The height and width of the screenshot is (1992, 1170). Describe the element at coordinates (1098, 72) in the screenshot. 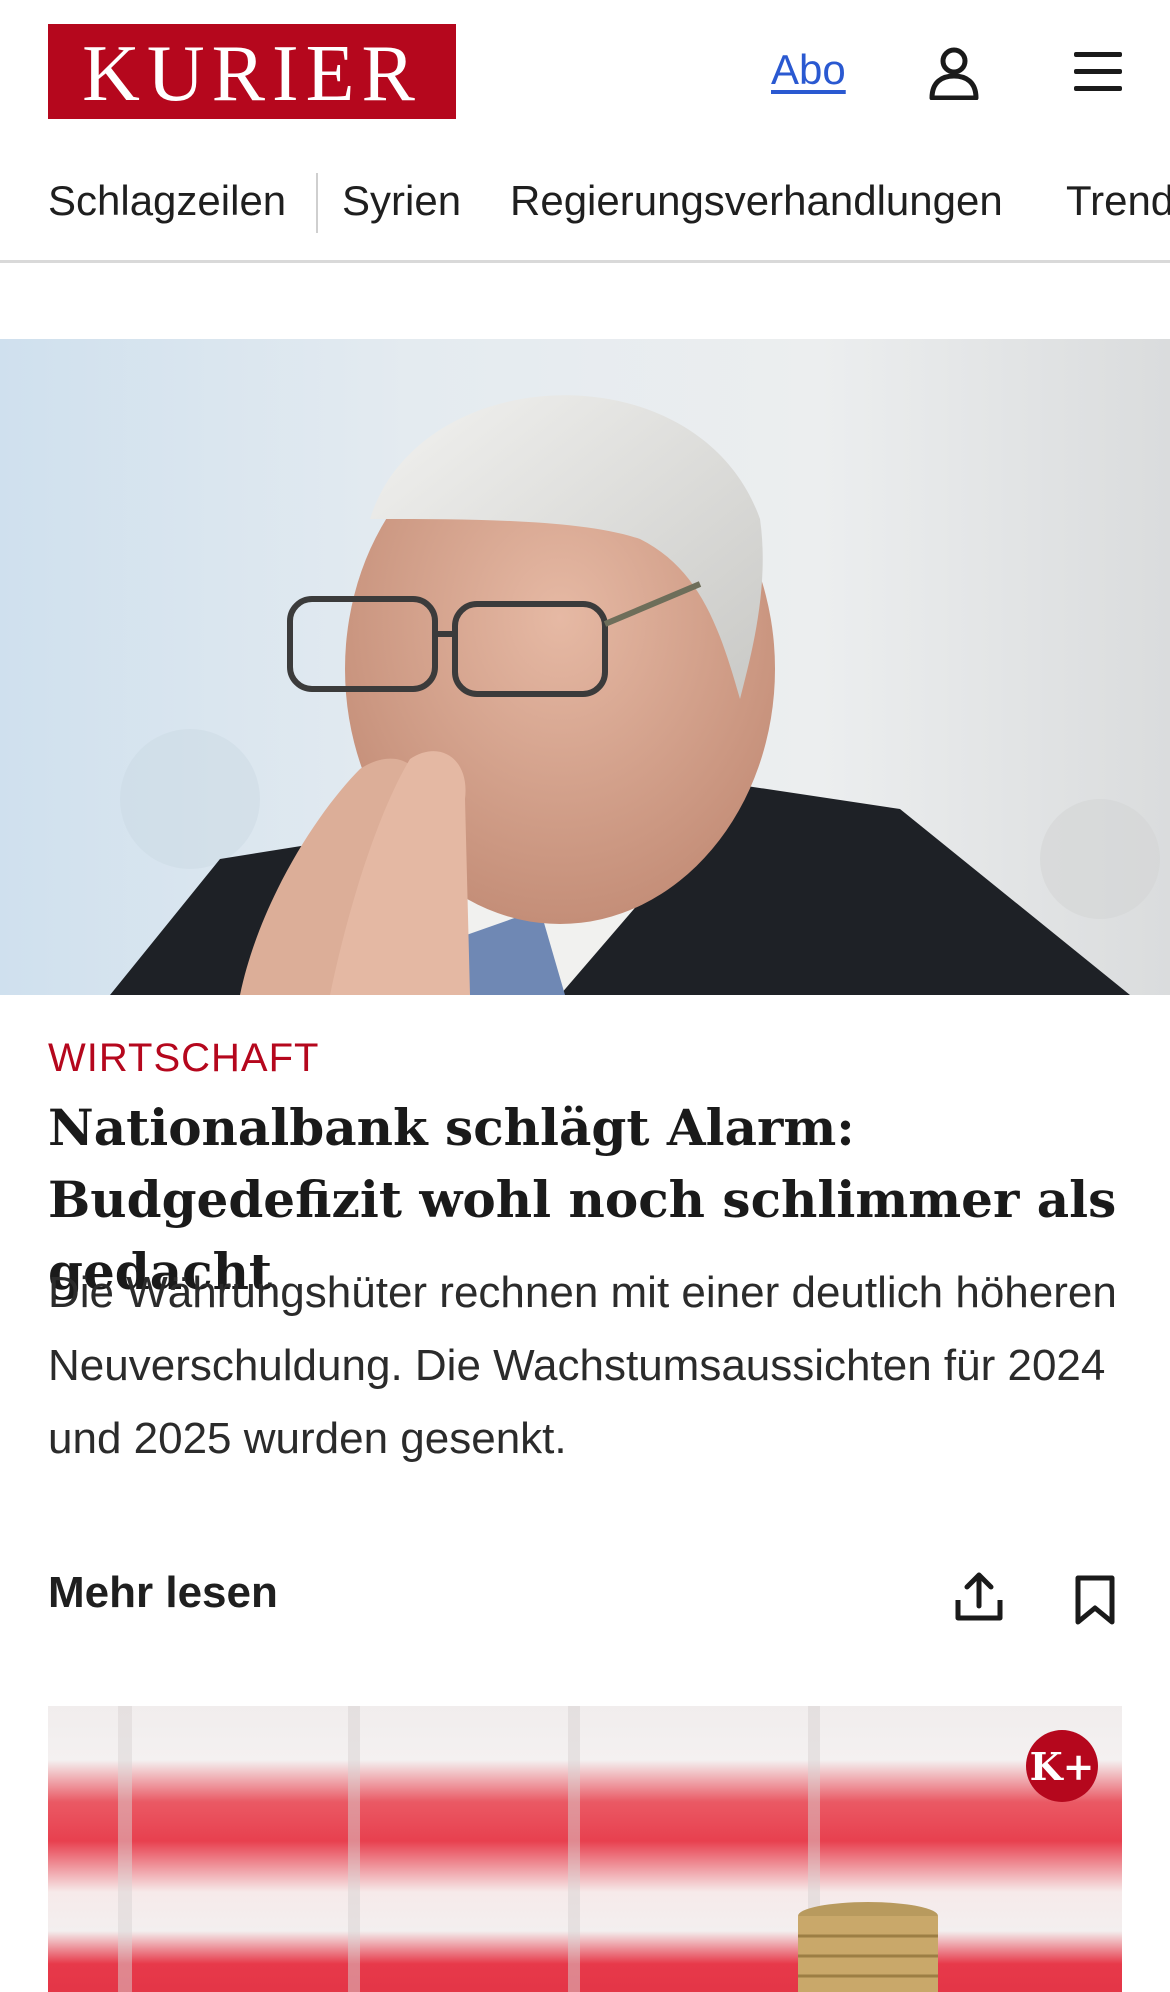

I see `menu-icon` at that location.